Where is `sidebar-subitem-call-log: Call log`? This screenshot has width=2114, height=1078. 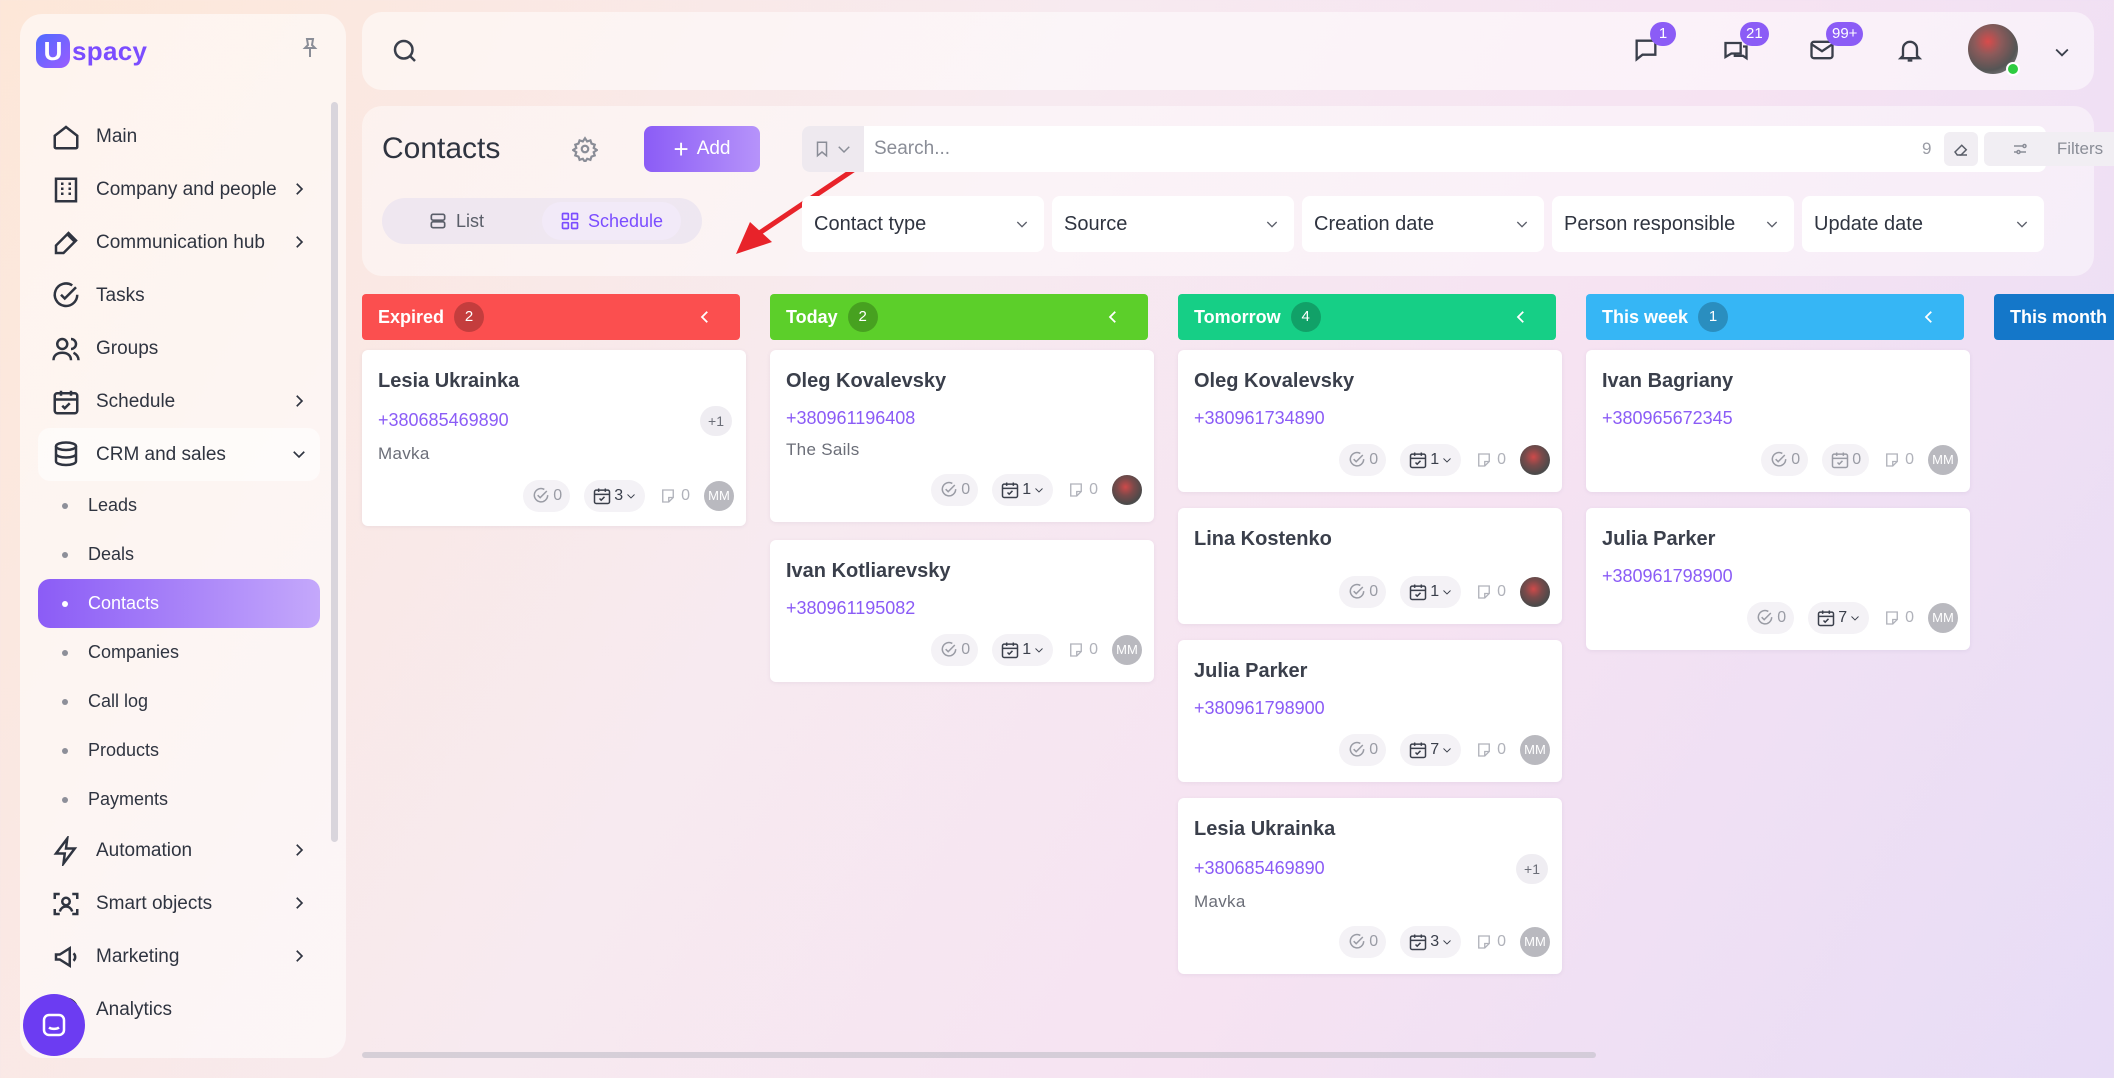
sidebar-subitem-call-log: Call log is located at coordinates (179, 701).